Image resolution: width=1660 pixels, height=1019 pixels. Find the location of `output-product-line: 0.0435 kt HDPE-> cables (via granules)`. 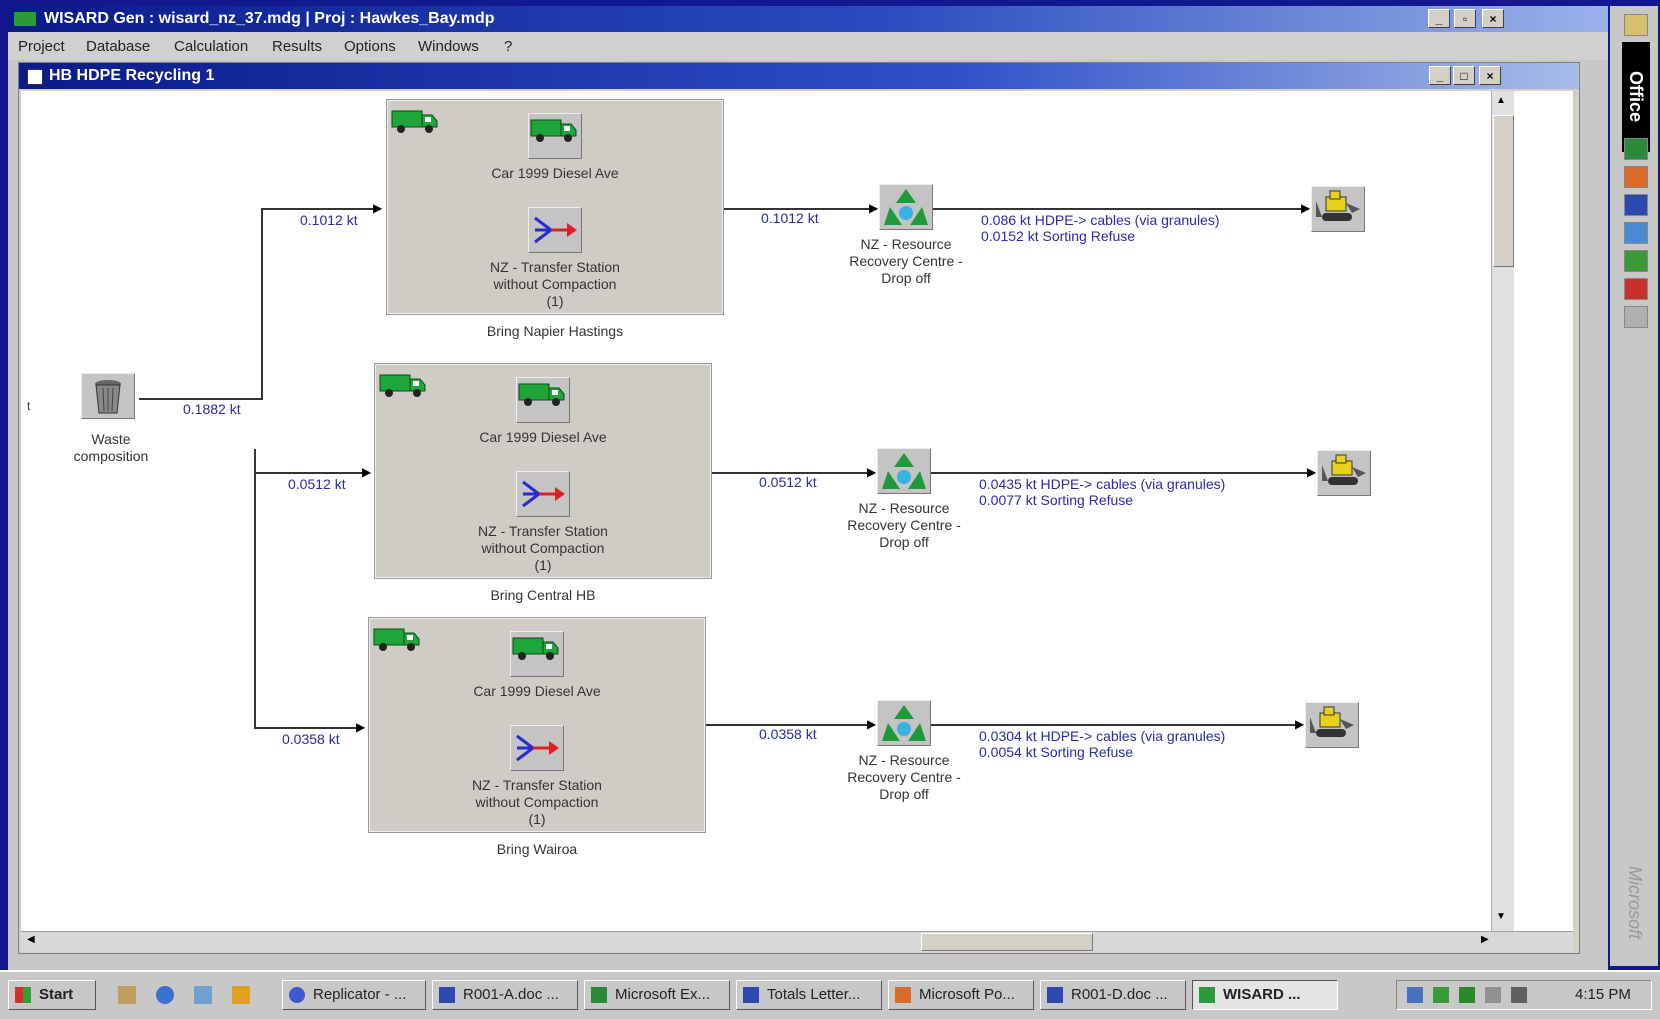

output-product-line: 0.0435 kt HDPE-> cables (via granules) is located at coordinates (1102, 484).